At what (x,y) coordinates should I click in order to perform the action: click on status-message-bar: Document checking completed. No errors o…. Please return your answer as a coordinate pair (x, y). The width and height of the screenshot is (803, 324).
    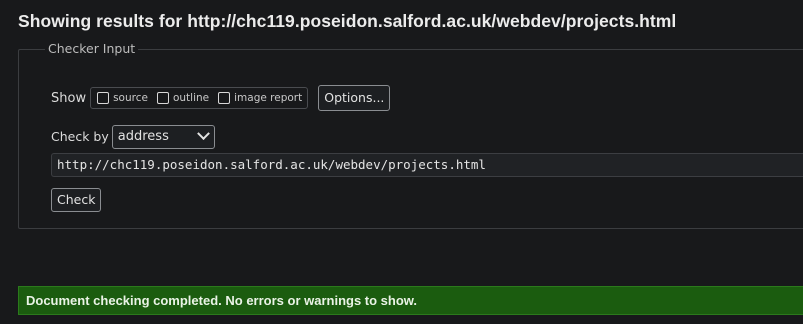
    Looking at the image, I should click on (410, 300).